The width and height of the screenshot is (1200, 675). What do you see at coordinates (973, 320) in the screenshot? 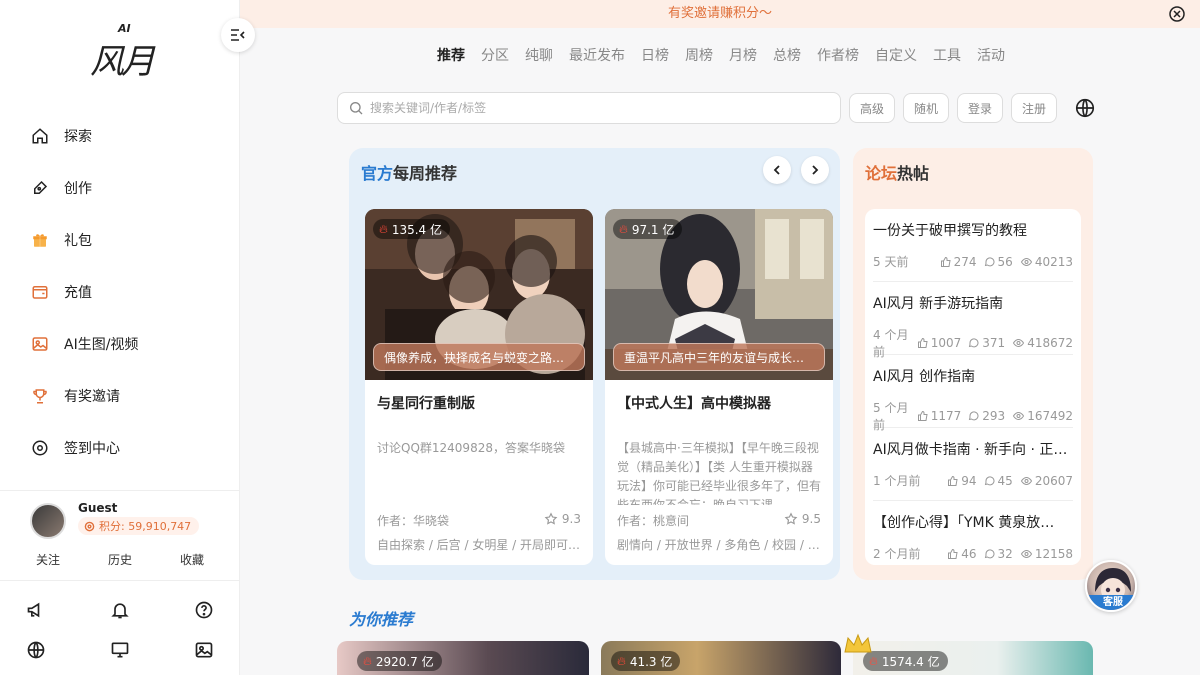
I see `forum-post: AI风月 新手游玩指南 4 个月前 1007 371 418672` at bounding box center [973, 320].